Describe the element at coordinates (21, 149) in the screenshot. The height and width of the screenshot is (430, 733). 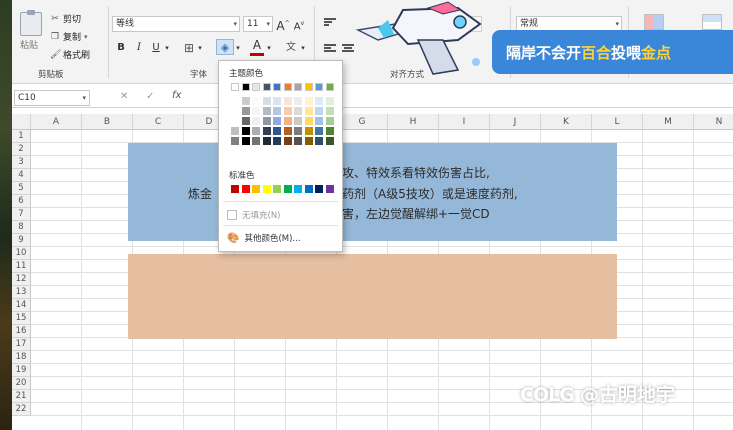
I see `row-header-2: 2` at that location.